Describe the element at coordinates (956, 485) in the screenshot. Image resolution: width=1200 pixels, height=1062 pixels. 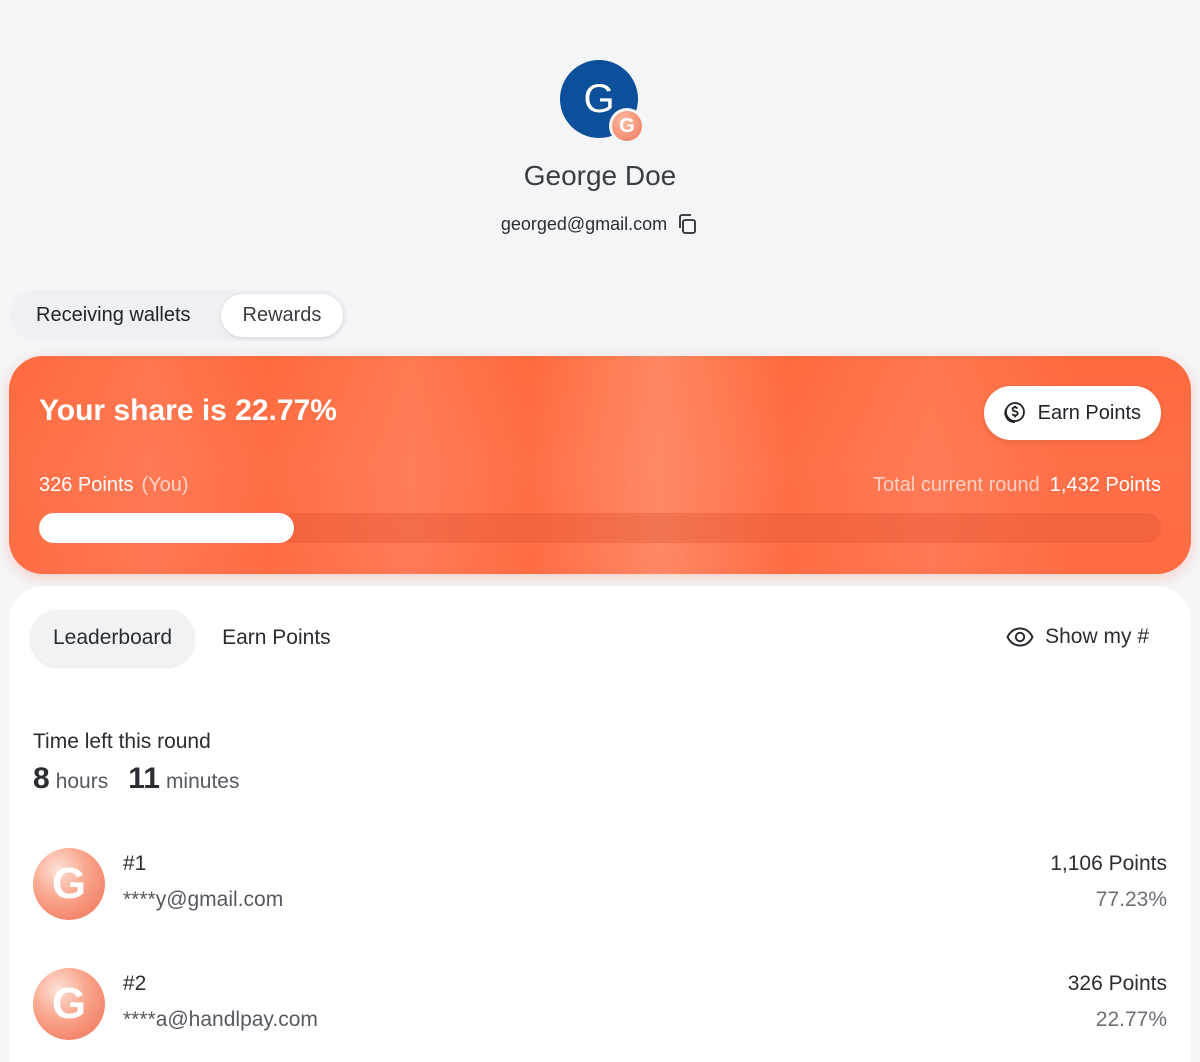
I see `total-round-label: Total current round` at that location.